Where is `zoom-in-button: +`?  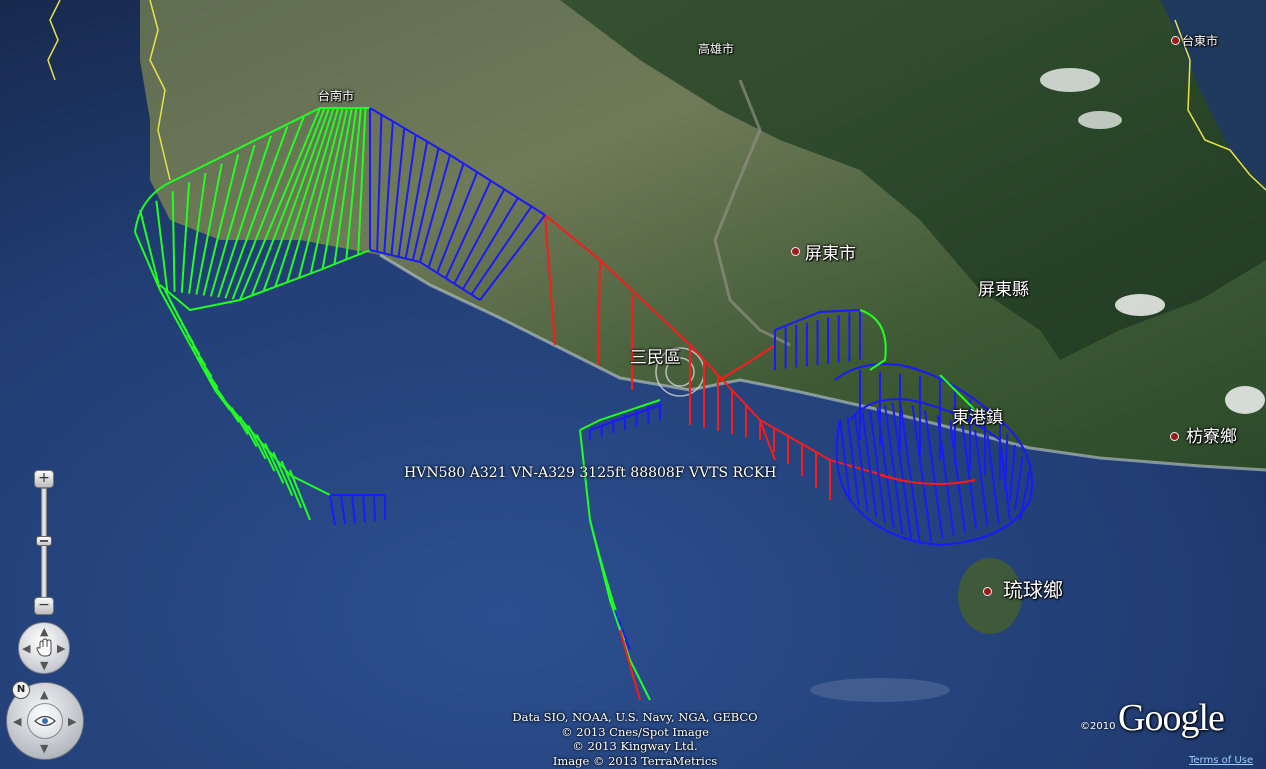 zoom-in-button: + is located at coordinates (44, 479).